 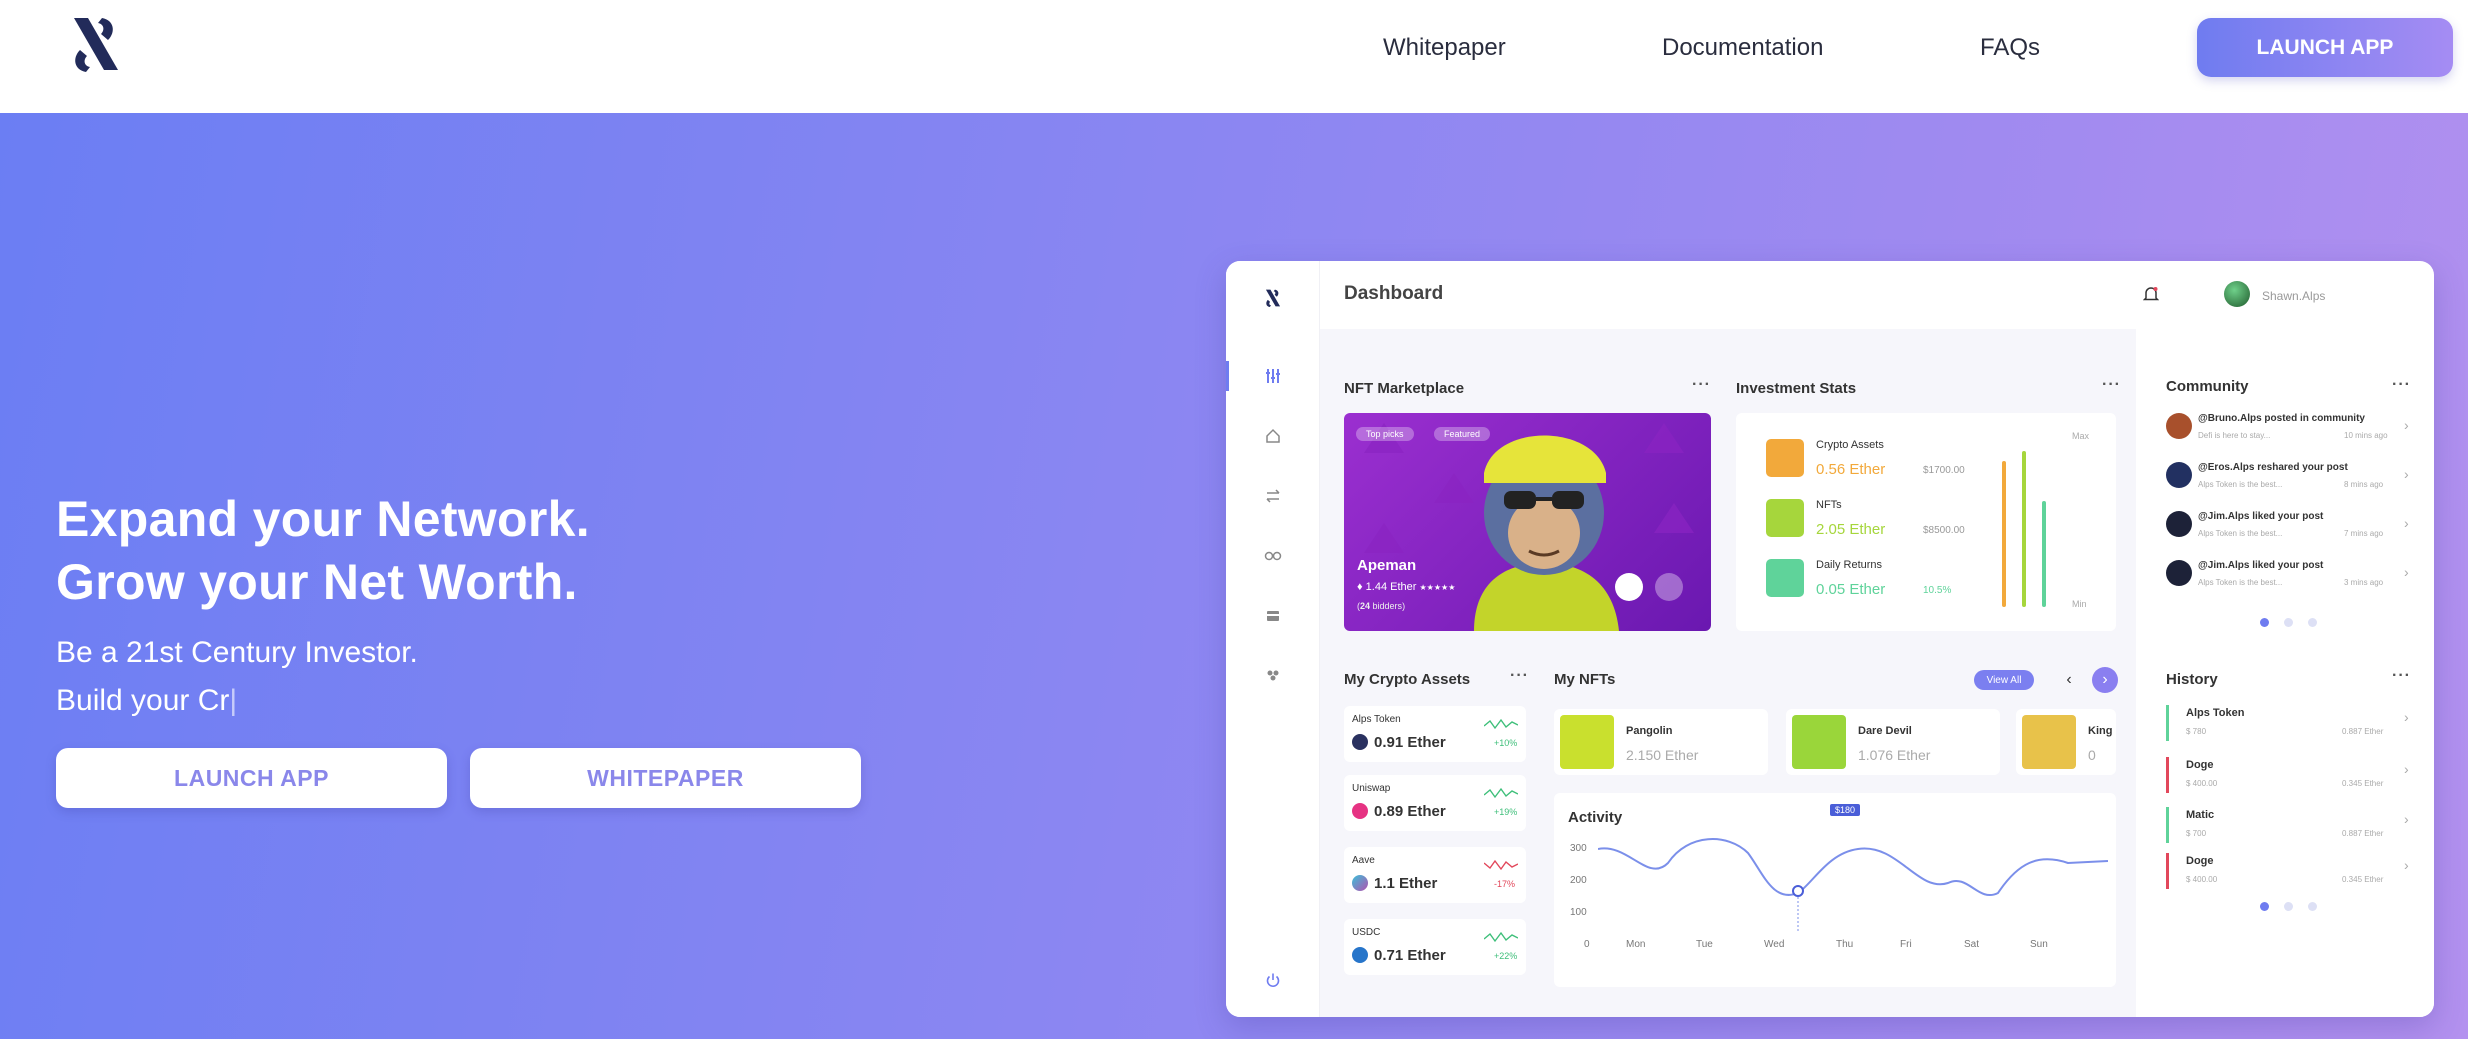 What do you see at coordinates (96, 44) in the screenshot?
I see `aleph-logo-icon` at bounding box center [96, 44].